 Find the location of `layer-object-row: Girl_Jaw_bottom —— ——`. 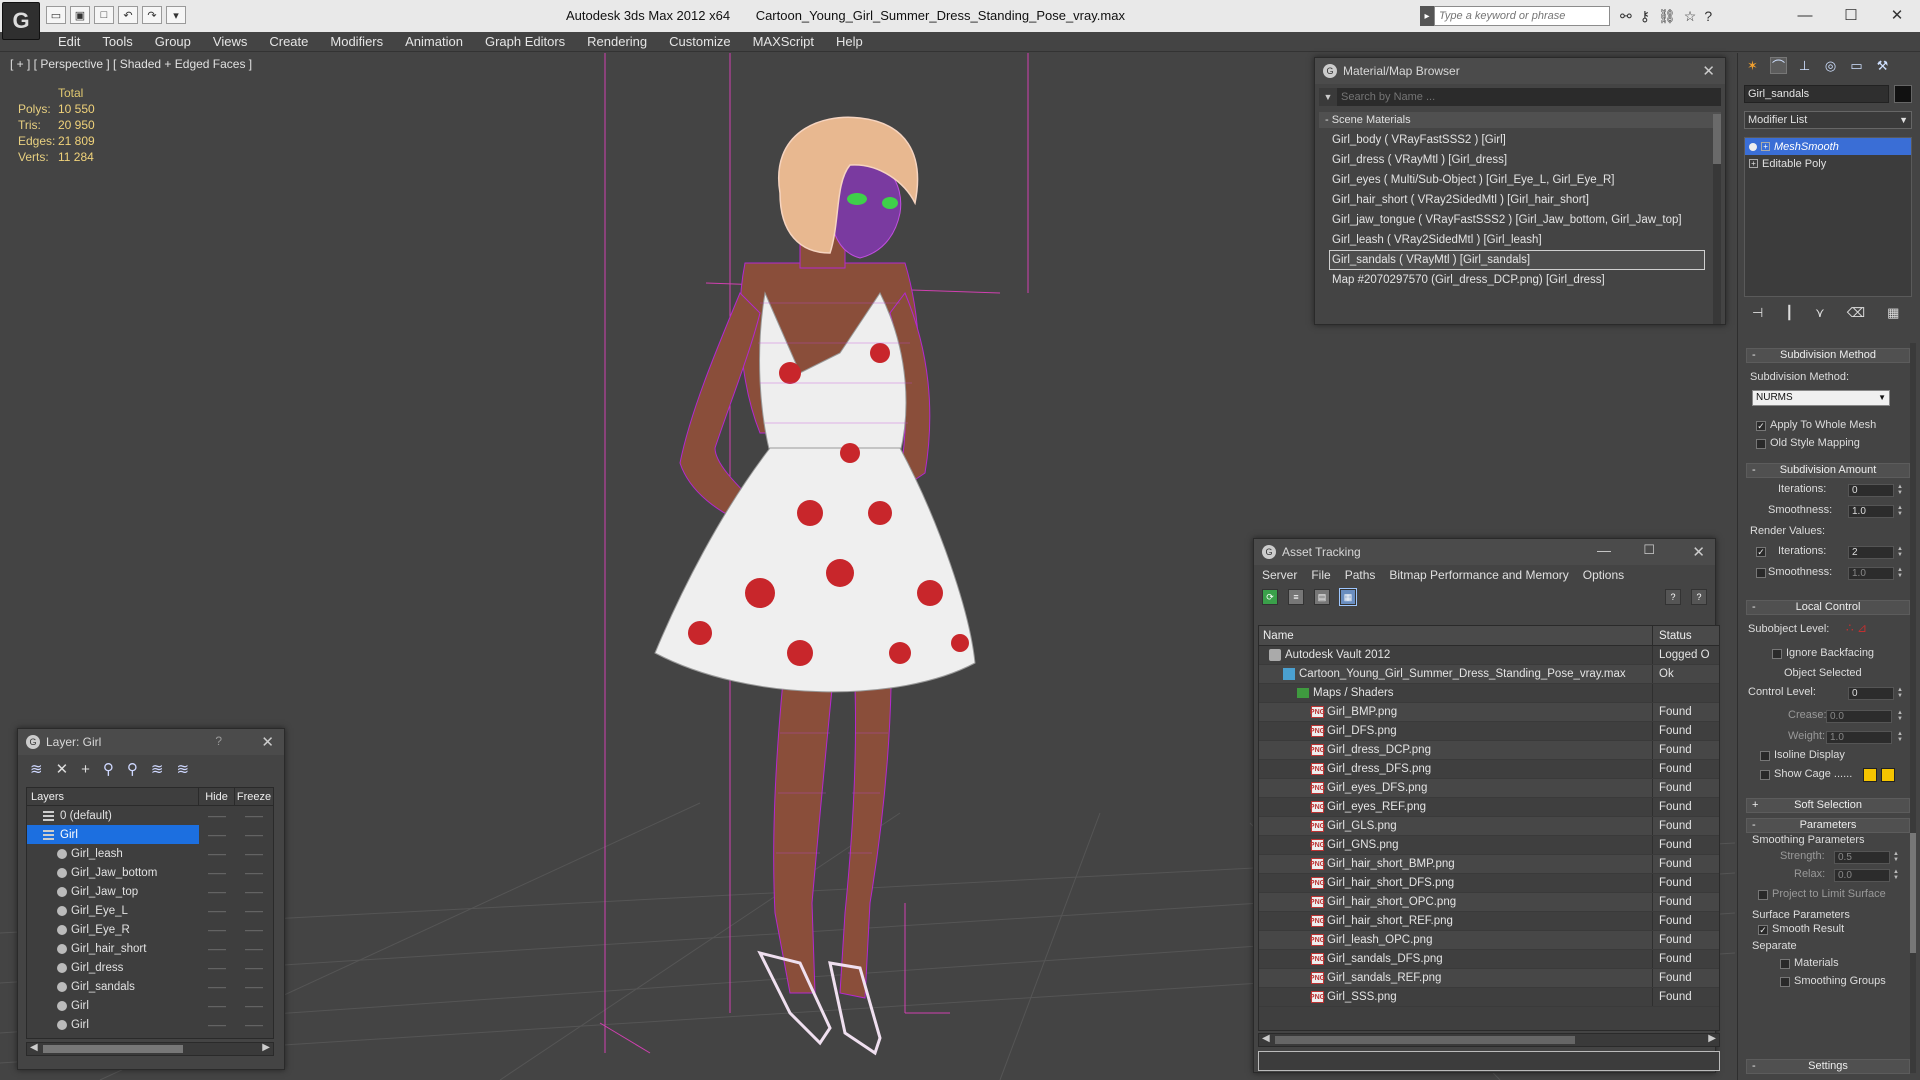

layer-object-row: Girl_Jaw_bottom —— —— is located at coordinates (150, 872).